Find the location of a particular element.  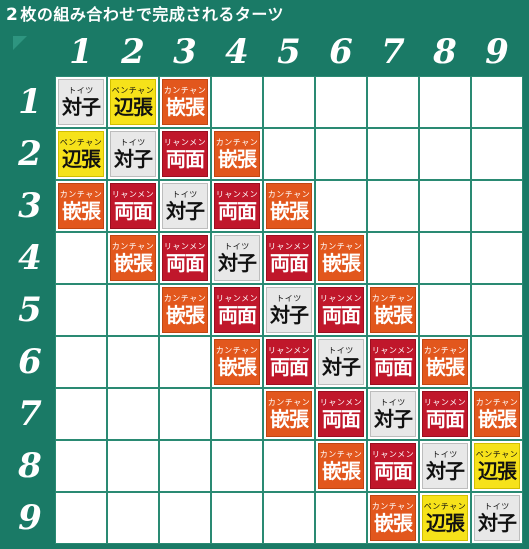

cell-r9-c9: トイツ 対子 is located at coordinates (497, 518).